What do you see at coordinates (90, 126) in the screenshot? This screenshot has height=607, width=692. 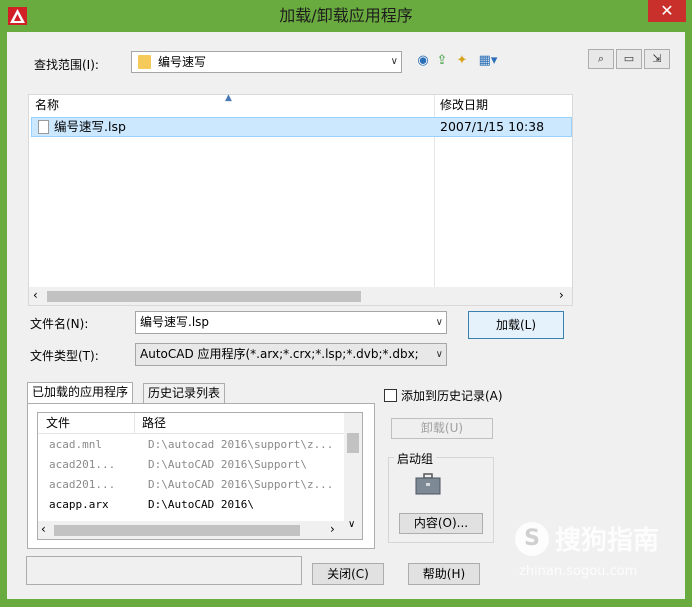 I see `file-name: 编号速写.lsp` at bounding box center [90, 126].